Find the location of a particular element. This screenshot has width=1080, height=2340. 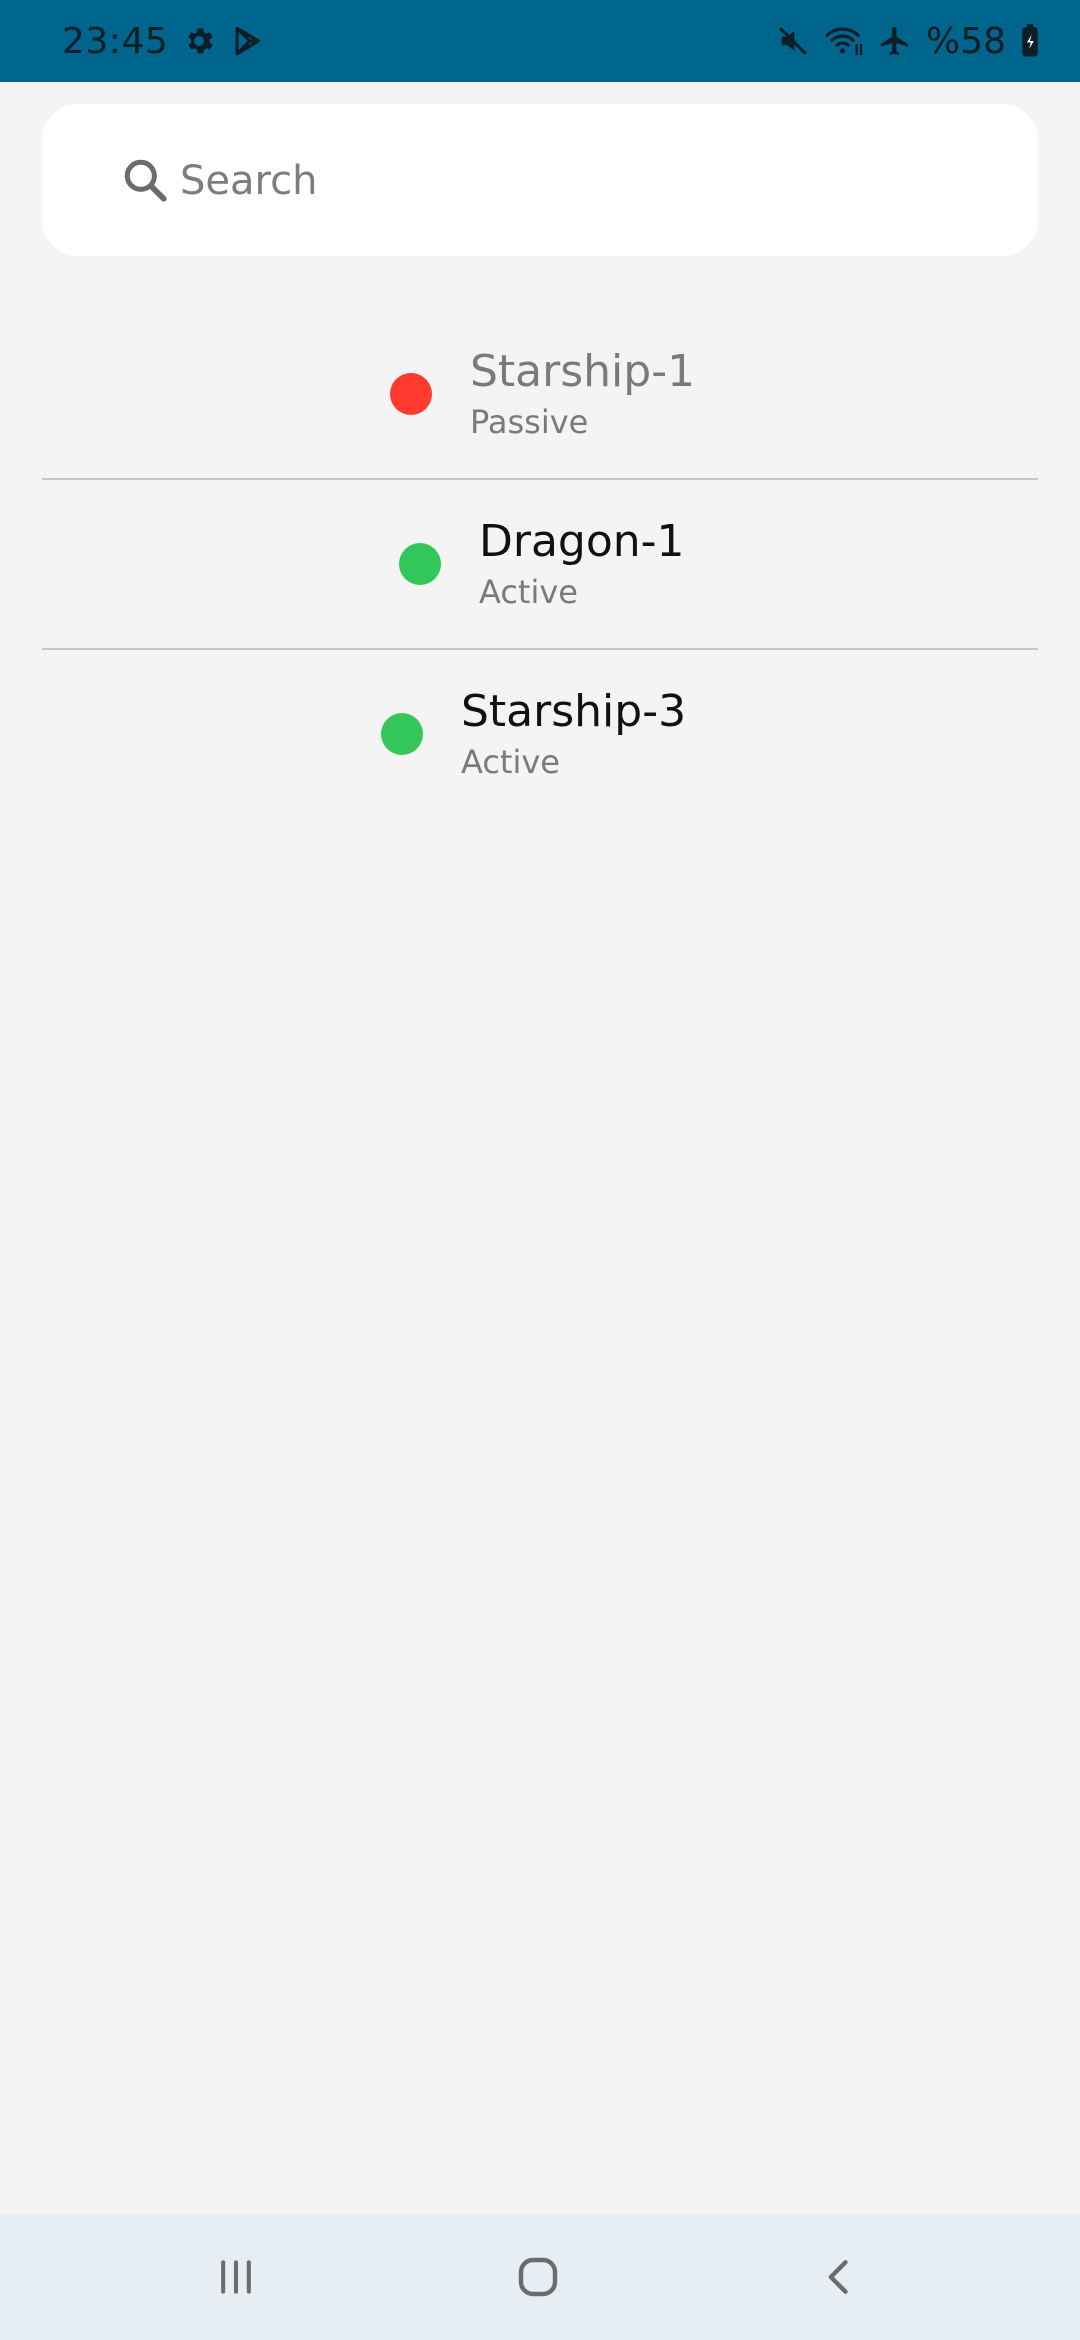

list-item: Dragon-1 Active is located at coordinates (540, 565).